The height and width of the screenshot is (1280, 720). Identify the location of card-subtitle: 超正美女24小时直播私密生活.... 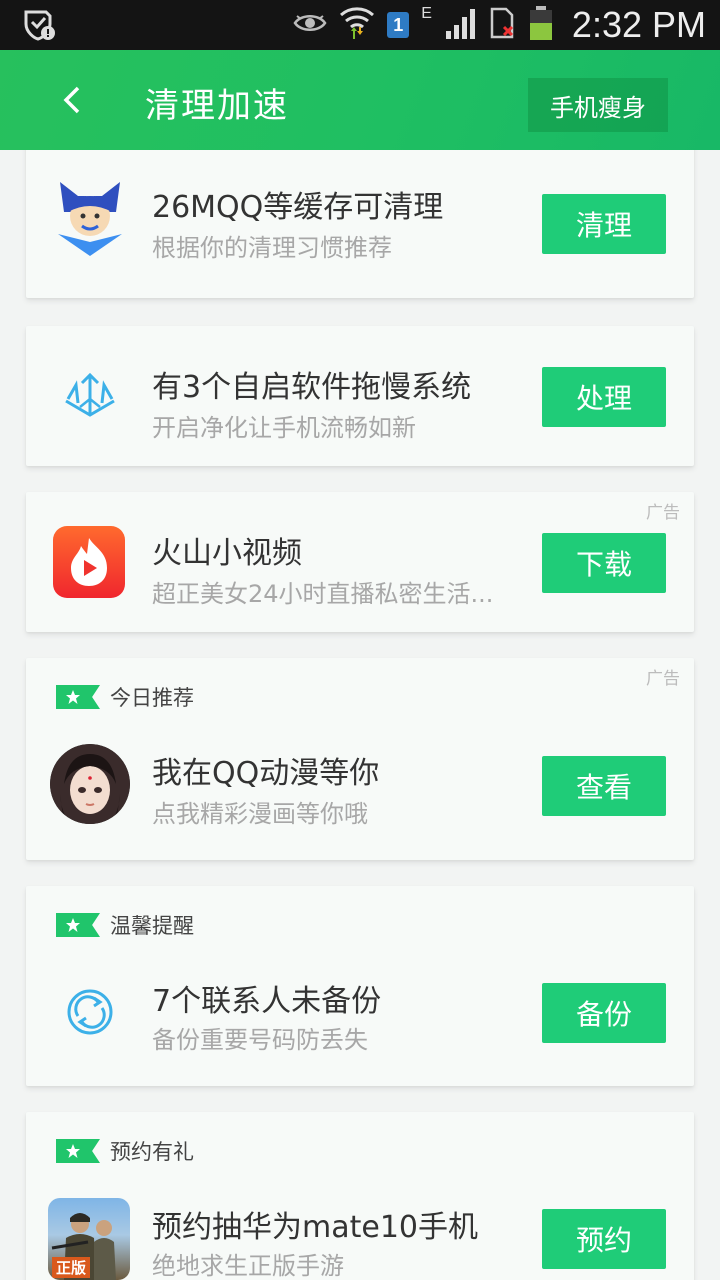
(323, 594).